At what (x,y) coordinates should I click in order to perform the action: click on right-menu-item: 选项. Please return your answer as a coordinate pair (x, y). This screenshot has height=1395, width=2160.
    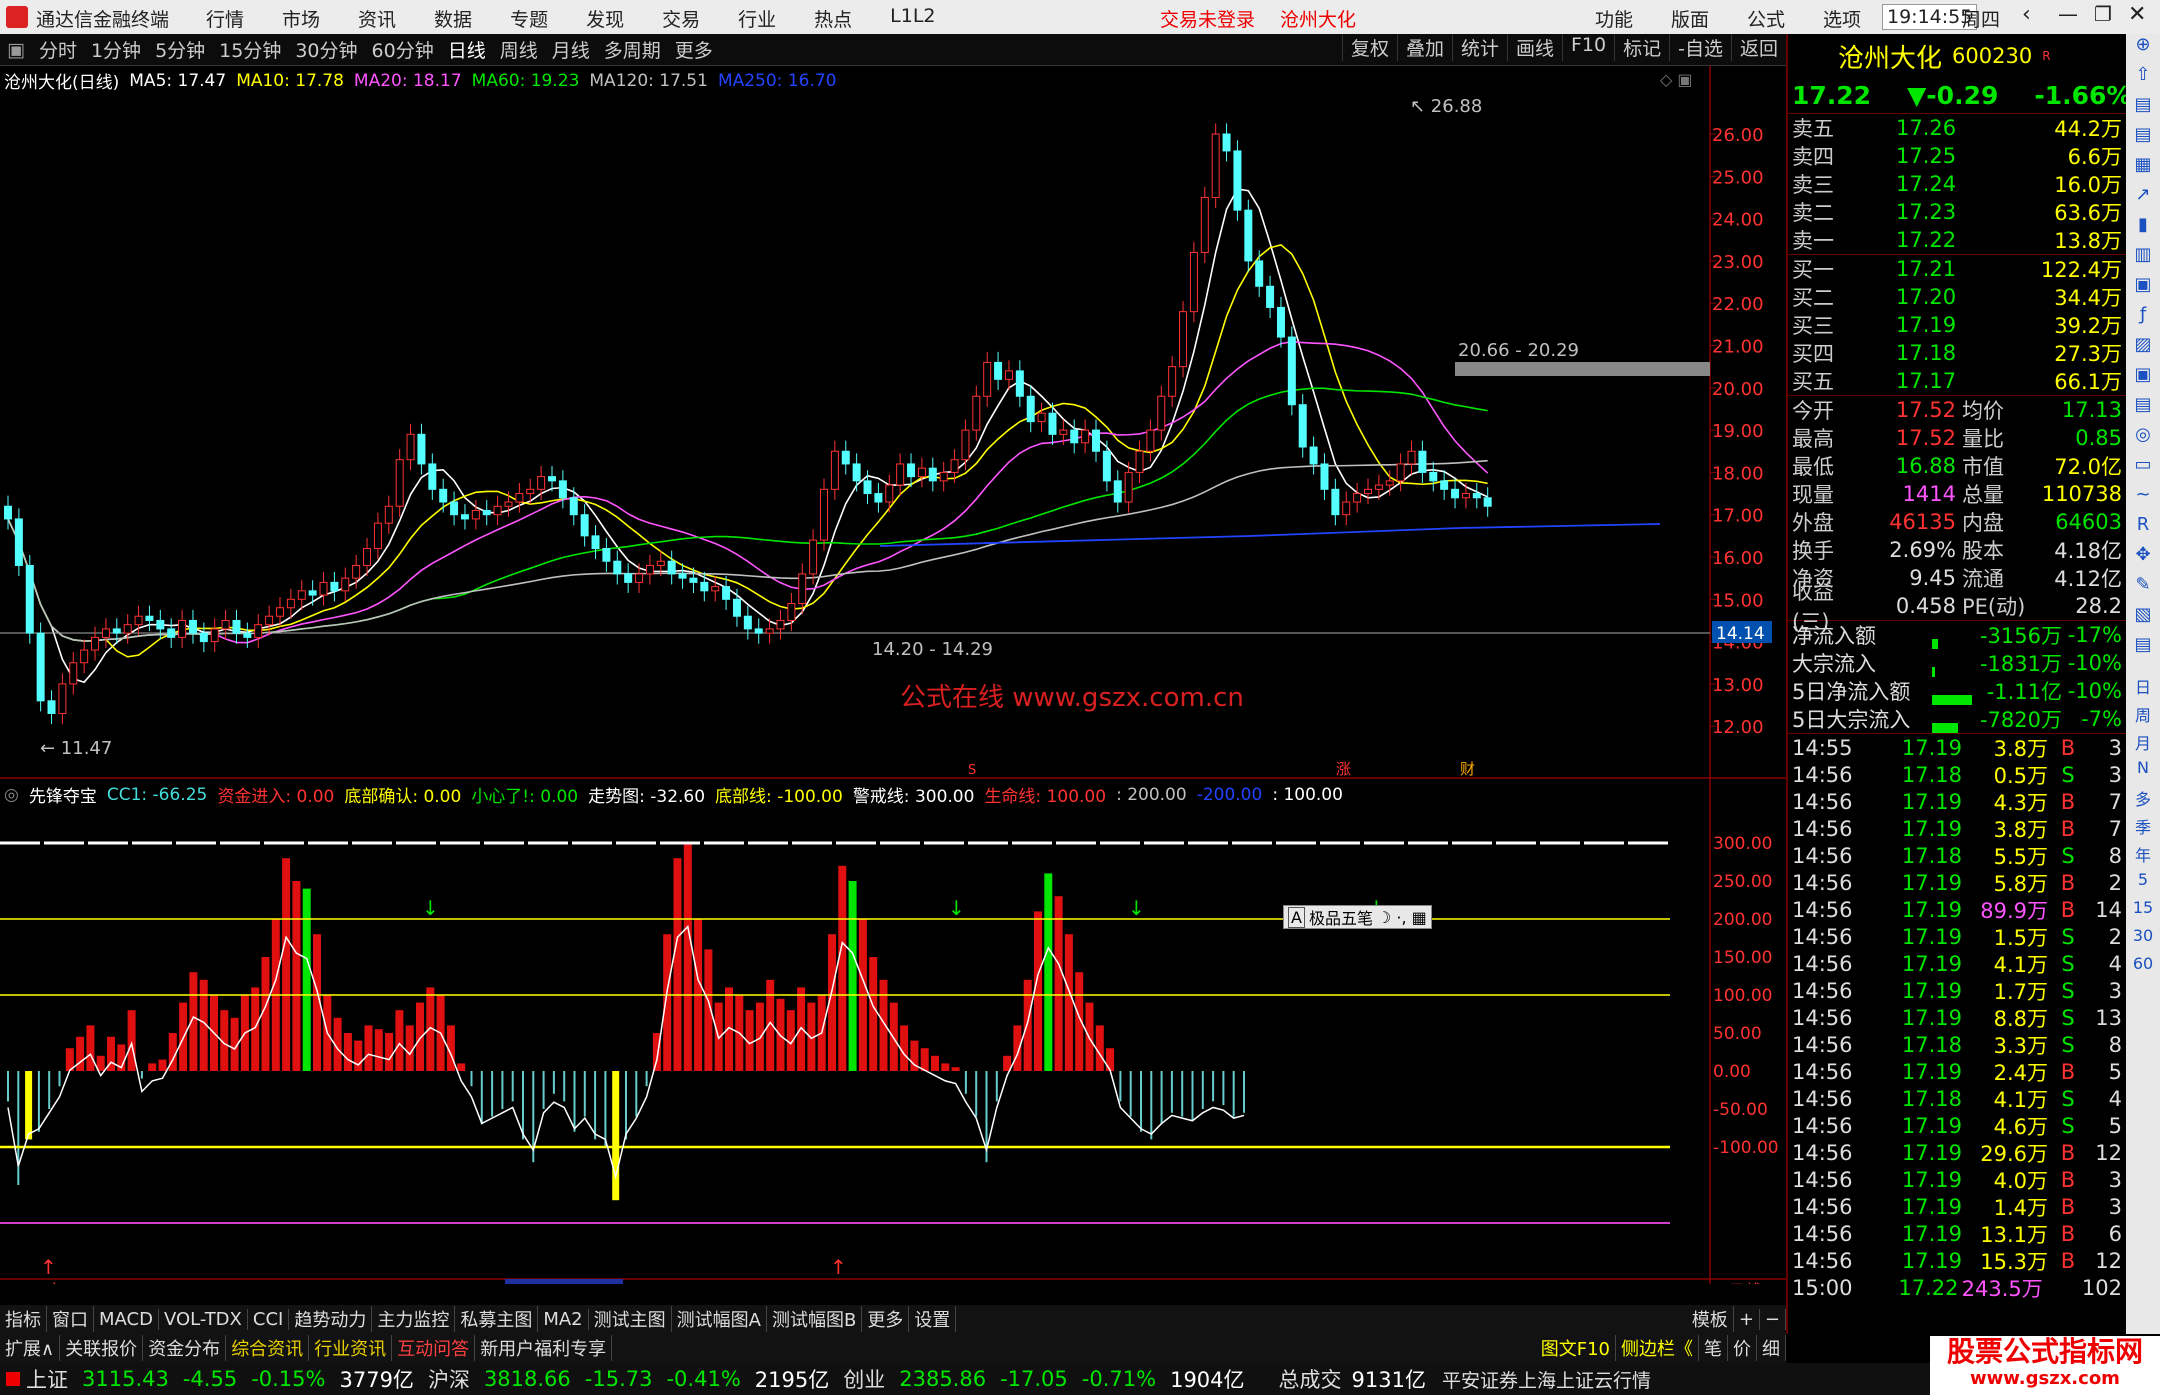
    Looking at the image, I should click on (1842, 18).